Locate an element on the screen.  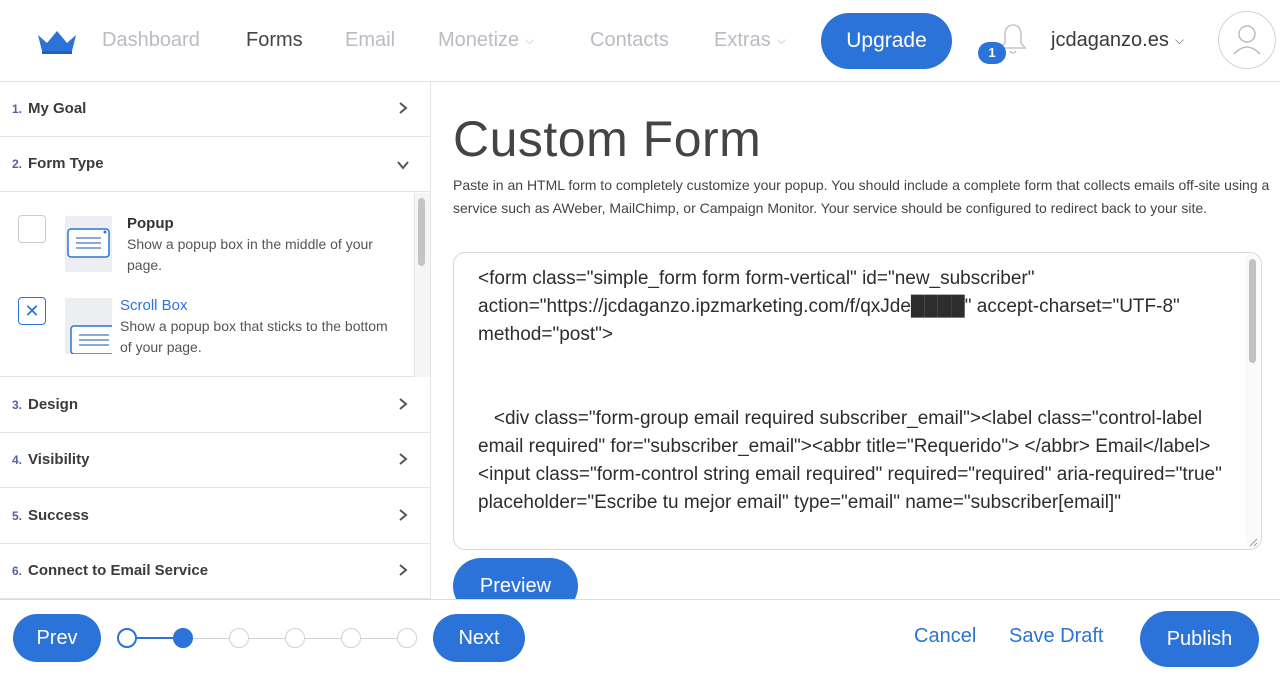
step-number: 4. is located at coordinates (17, 460).